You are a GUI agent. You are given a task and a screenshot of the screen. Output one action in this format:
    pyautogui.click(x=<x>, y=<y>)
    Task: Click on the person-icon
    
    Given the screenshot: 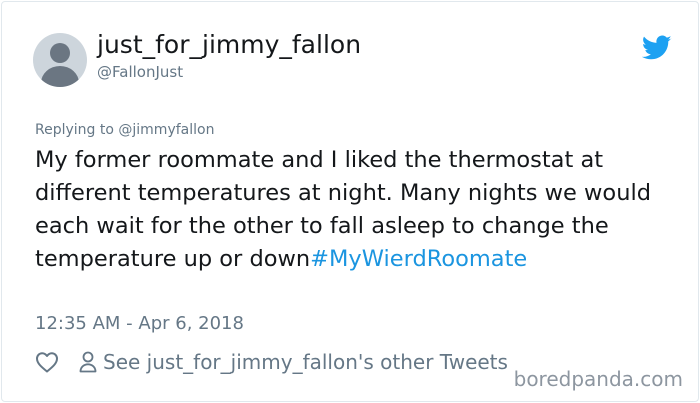 What is the action you would take?
    pyautogui.click(x=88, y=362)
    